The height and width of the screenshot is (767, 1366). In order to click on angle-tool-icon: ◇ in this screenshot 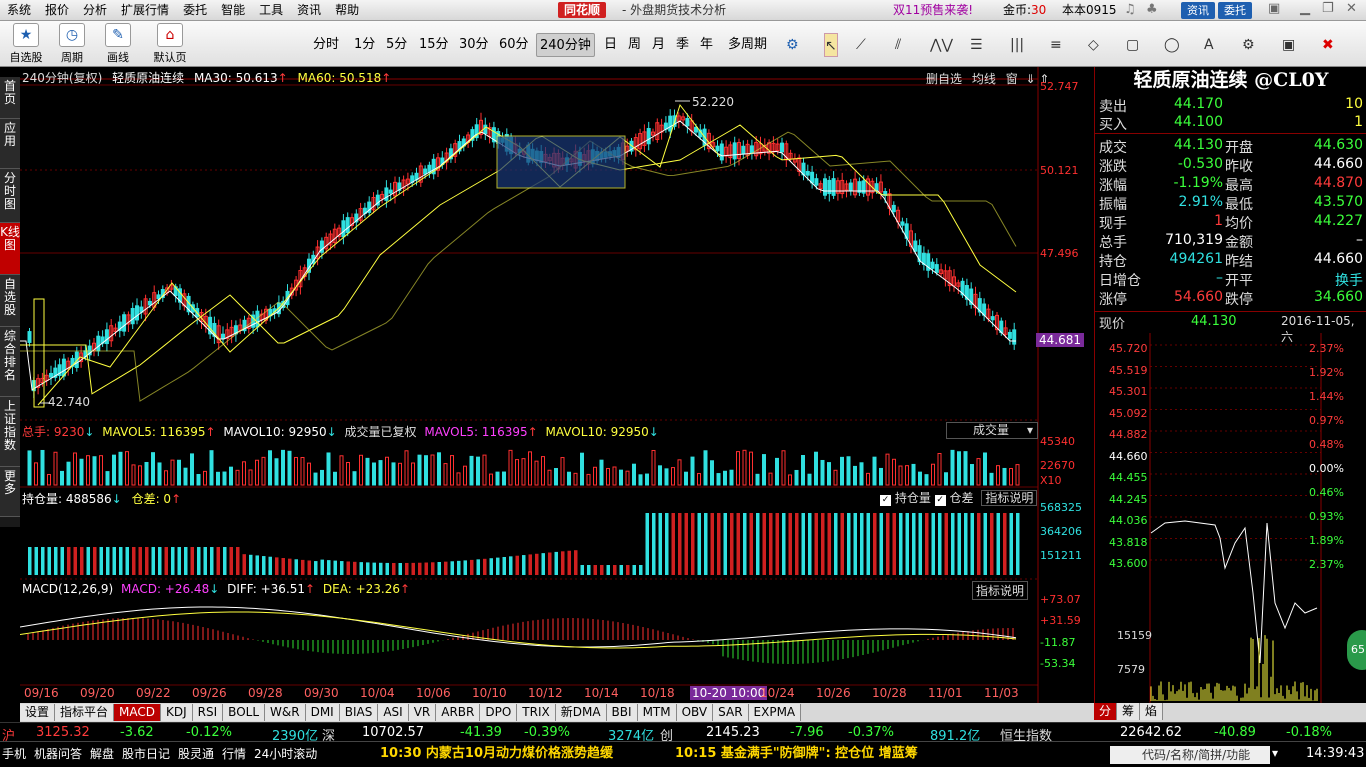, I will do `click(1093, 45)`.